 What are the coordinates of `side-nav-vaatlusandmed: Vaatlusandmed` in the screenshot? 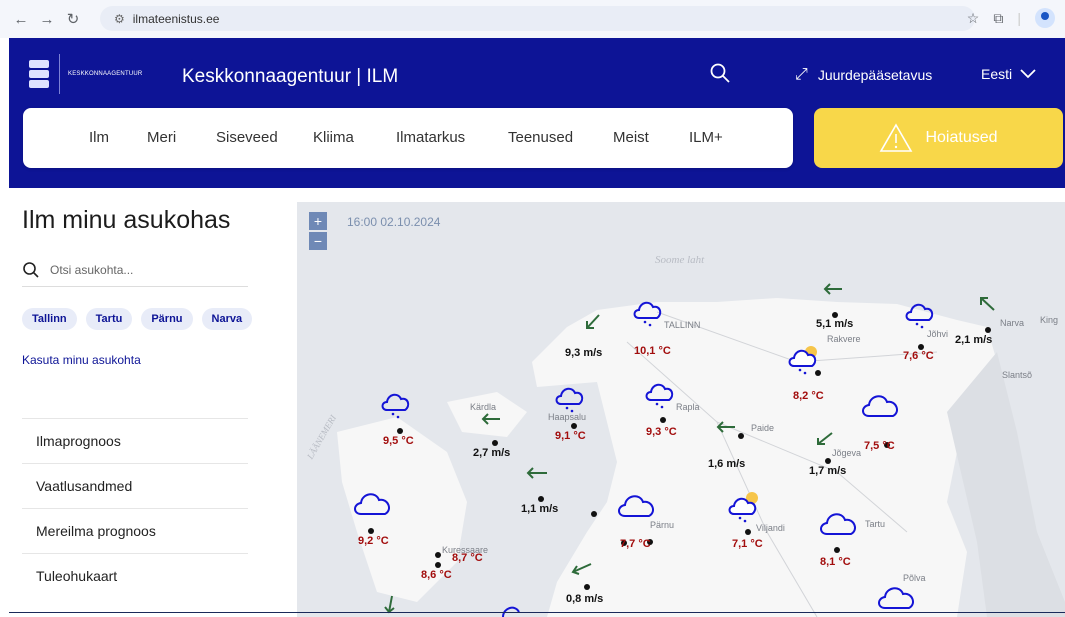 It's located at (135, 485).